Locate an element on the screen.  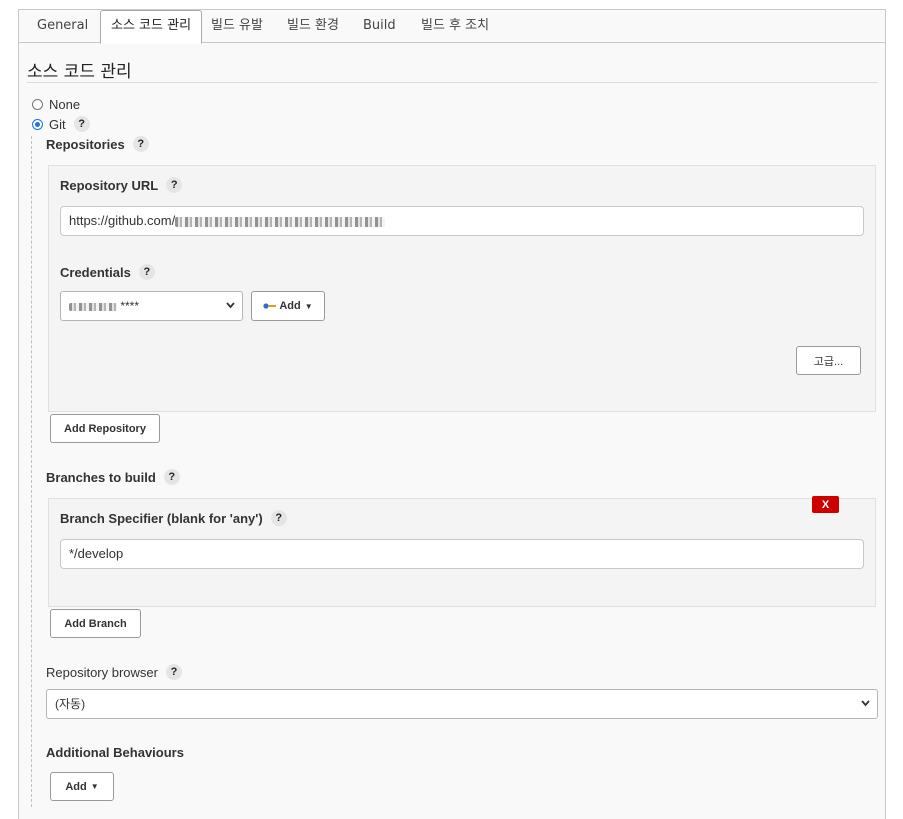
add-credentials-label: Add is located at coordinates (290, 306).